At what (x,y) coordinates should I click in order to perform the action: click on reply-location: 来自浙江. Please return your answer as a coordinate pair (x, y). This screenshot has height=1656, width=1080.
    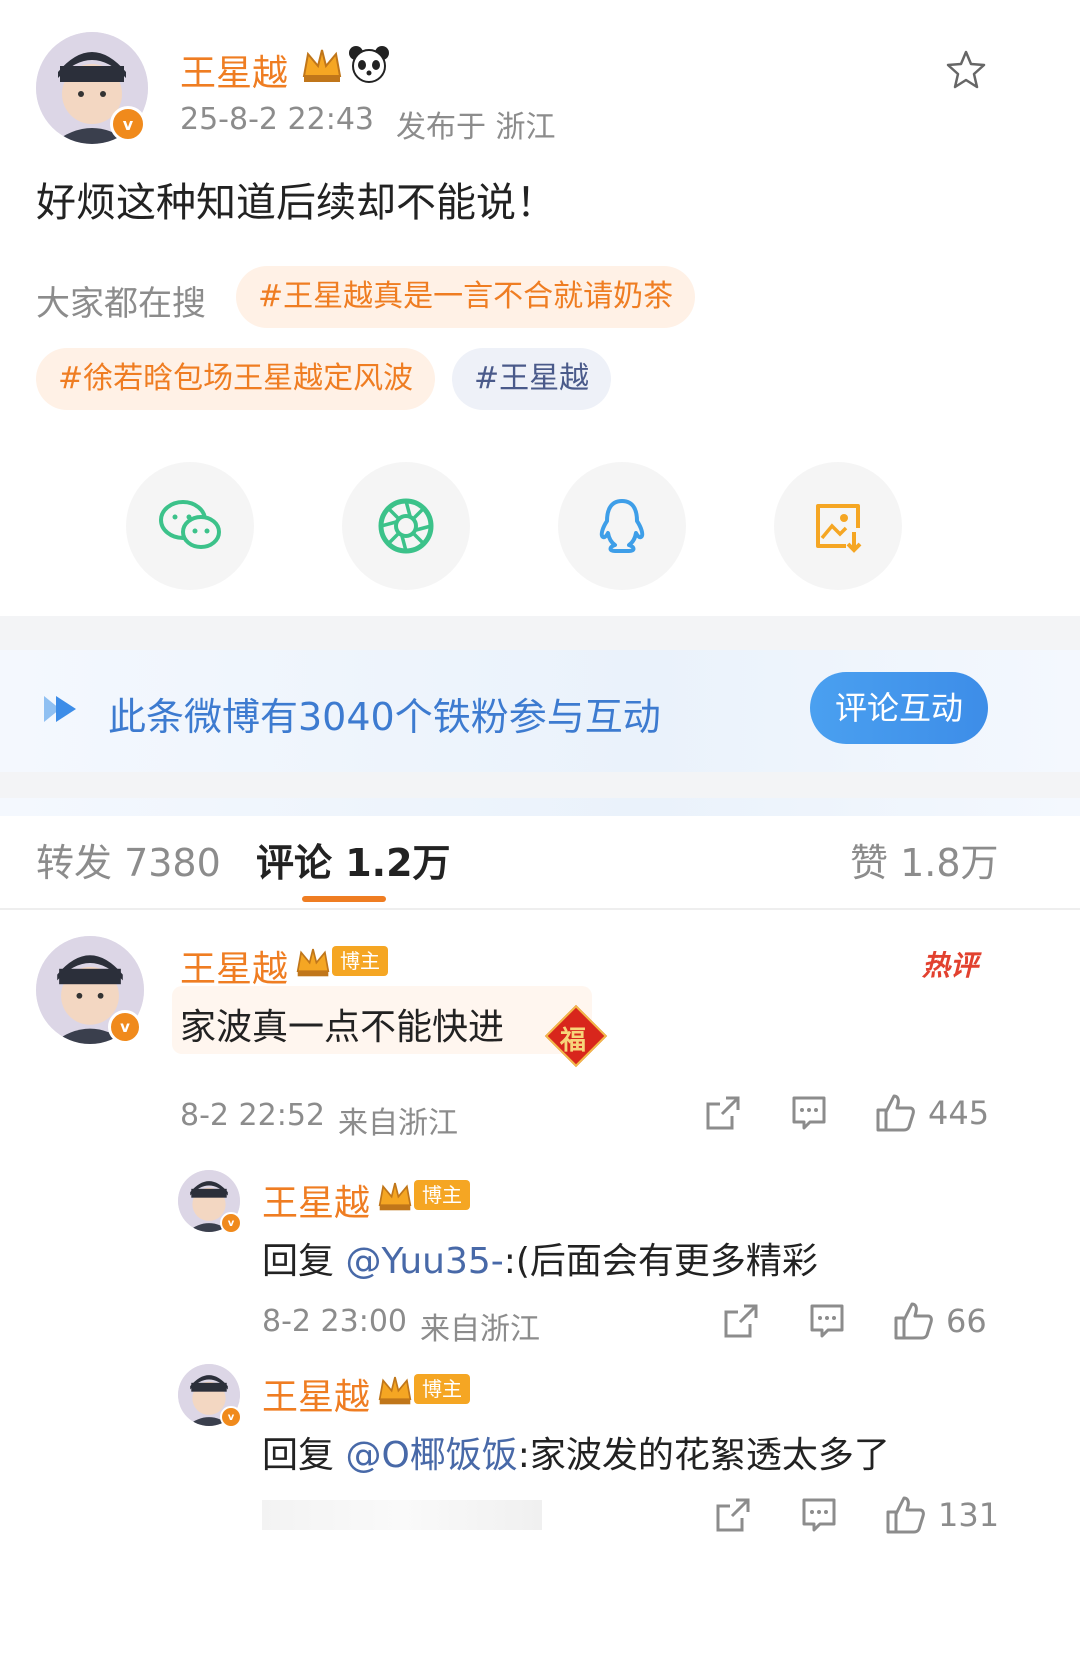
    Looking at the image, I should click on (480, 1329).